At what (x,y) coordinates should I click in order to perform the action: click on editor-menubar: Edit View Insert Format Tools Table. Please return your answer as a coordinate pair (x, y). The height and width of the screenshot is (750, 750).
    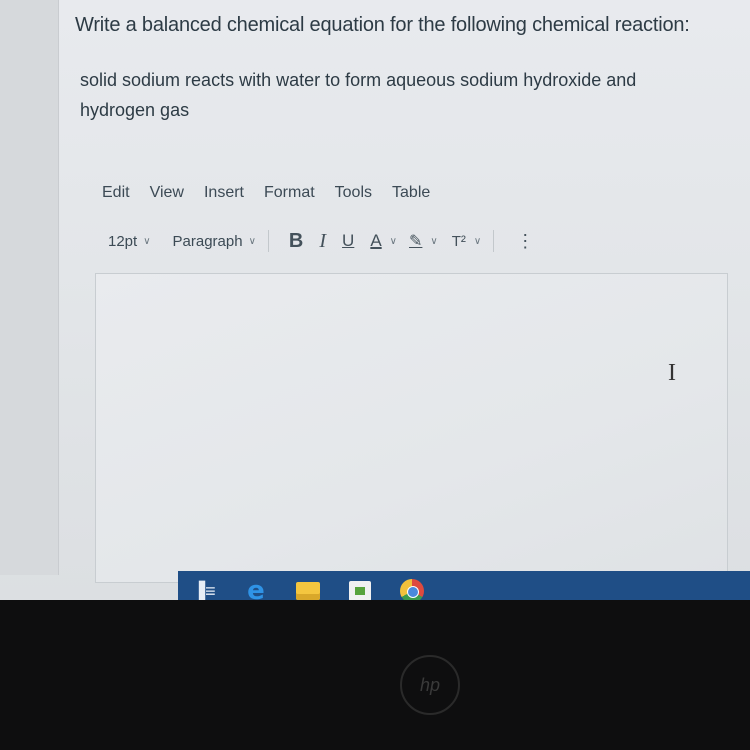
    Looking at the image, I should click on (276, 193).